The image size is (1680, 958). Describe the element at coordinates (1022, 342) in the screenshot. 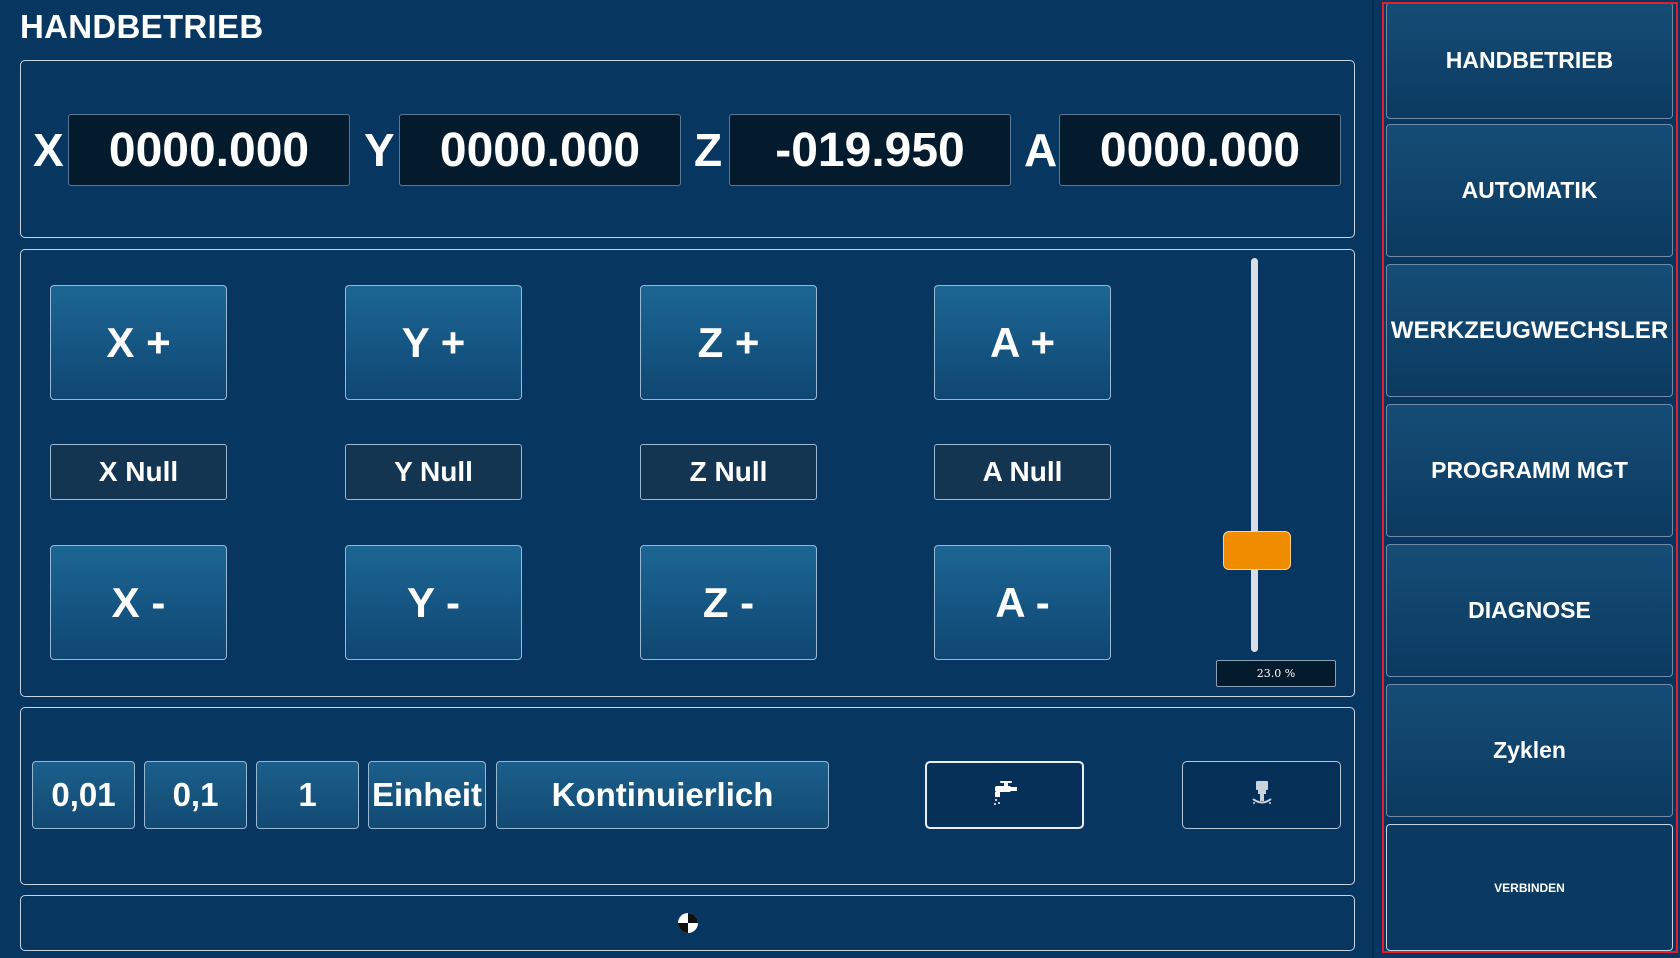

I see `jog-a-plus-button: A +` at that location.